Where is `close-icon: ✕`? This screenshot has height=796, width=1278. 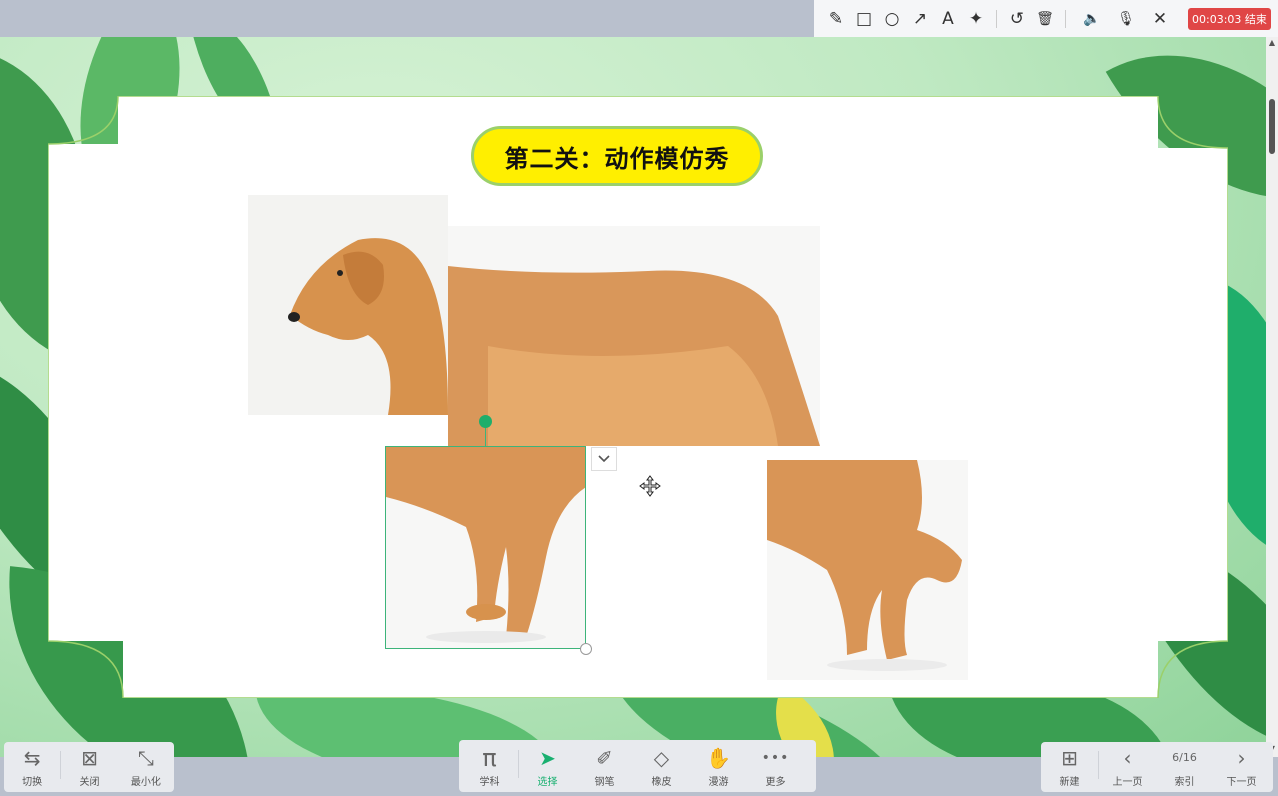 close-icon: ✕ is located at coordinates (1160, 19).